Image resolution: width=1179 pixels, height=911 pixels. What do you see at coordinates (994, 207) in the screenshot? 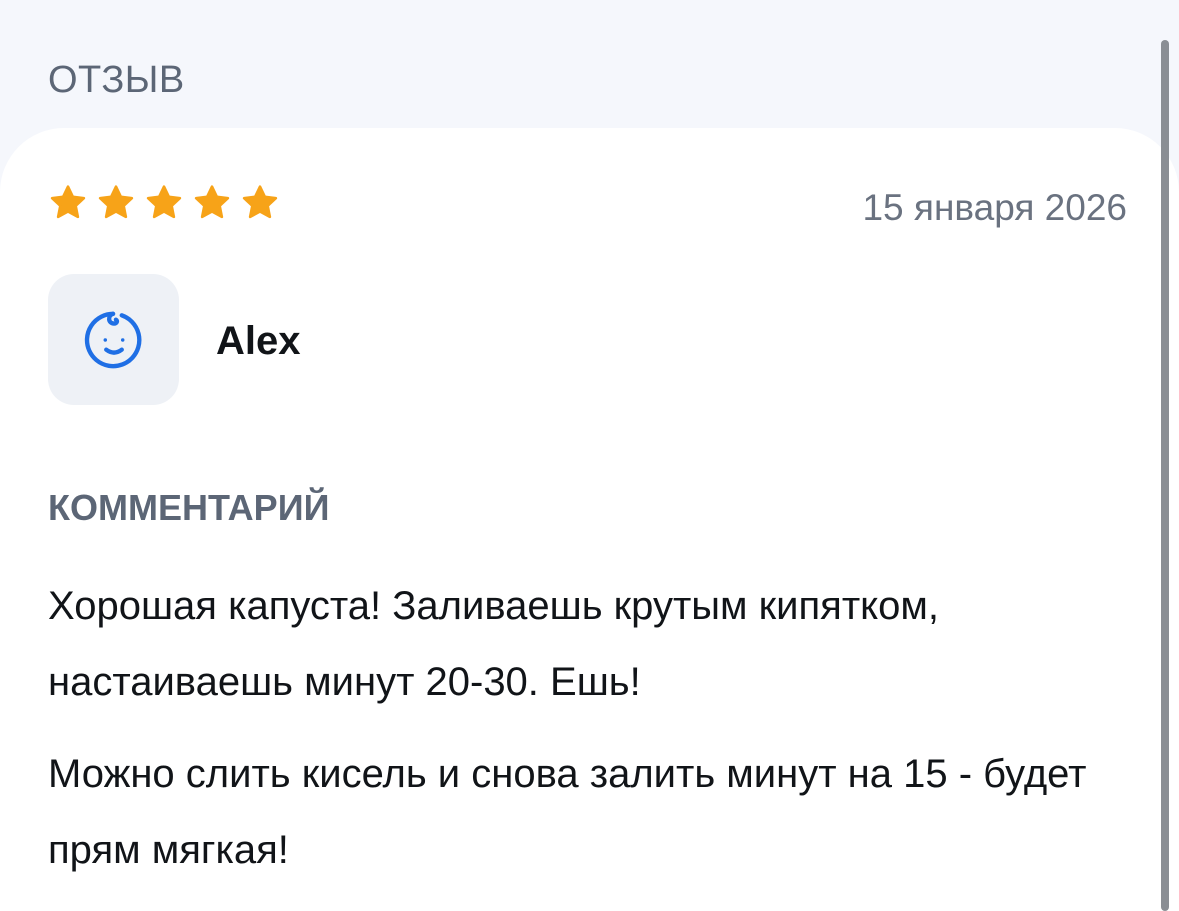
I see `review-date: 15 января 2026` at bounding box center [994, 207].